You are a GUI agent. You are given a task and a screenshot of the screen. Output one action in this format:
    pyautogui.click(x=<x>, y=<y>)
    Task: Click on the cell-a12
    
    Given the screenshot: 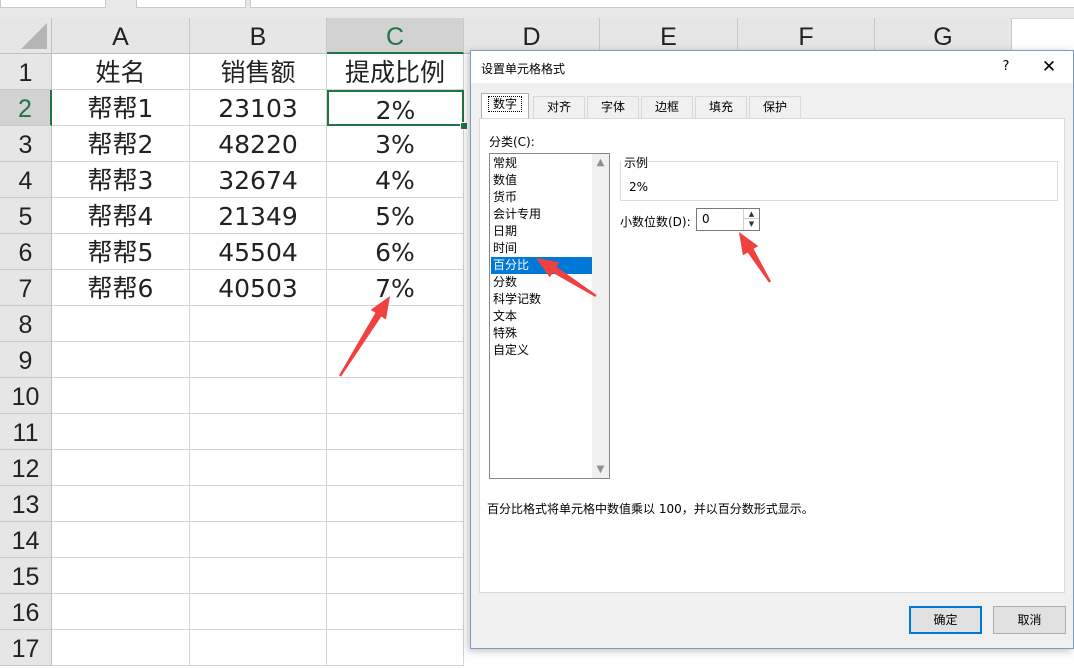 What is the action you would take?
    pyautogui.click(x=121, y=468)
    